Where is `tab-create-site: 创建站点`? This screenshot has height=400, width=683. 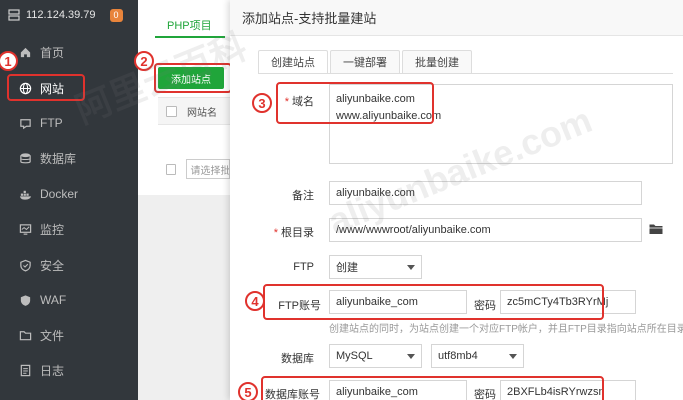
tab-create-site: 创建站点 is located at coordinates (293, 62).